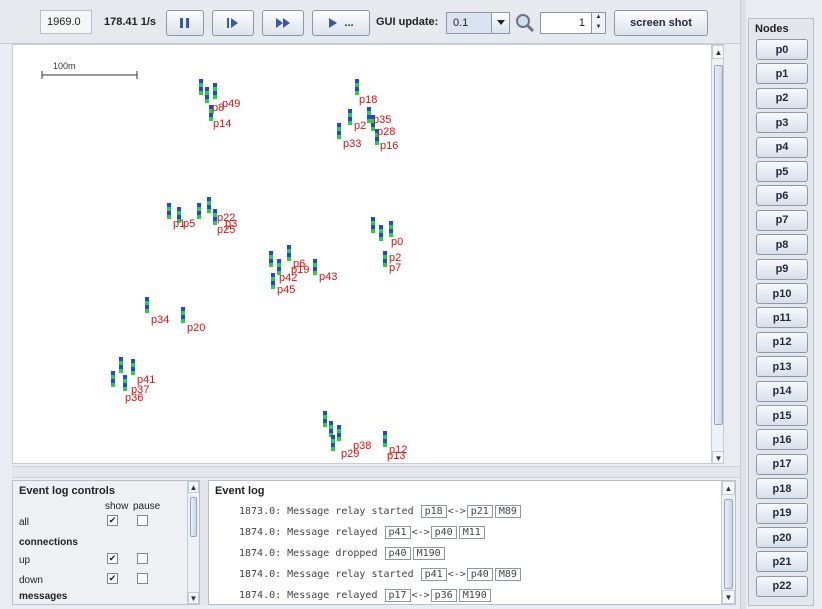  Describe the element at coordinates (782, 74) in the screenshot. I see `node-button-p1: p1` at that location.